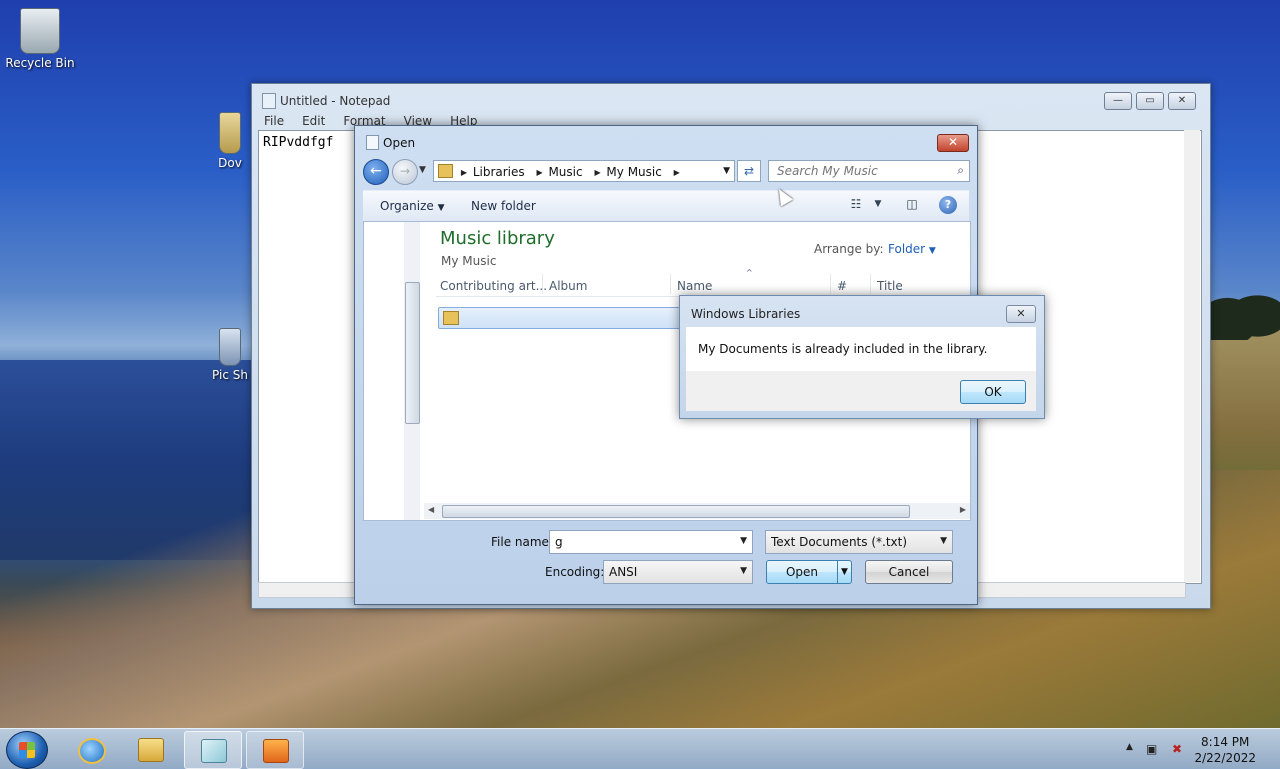  I want to click on document-icon, so click(230, 133).